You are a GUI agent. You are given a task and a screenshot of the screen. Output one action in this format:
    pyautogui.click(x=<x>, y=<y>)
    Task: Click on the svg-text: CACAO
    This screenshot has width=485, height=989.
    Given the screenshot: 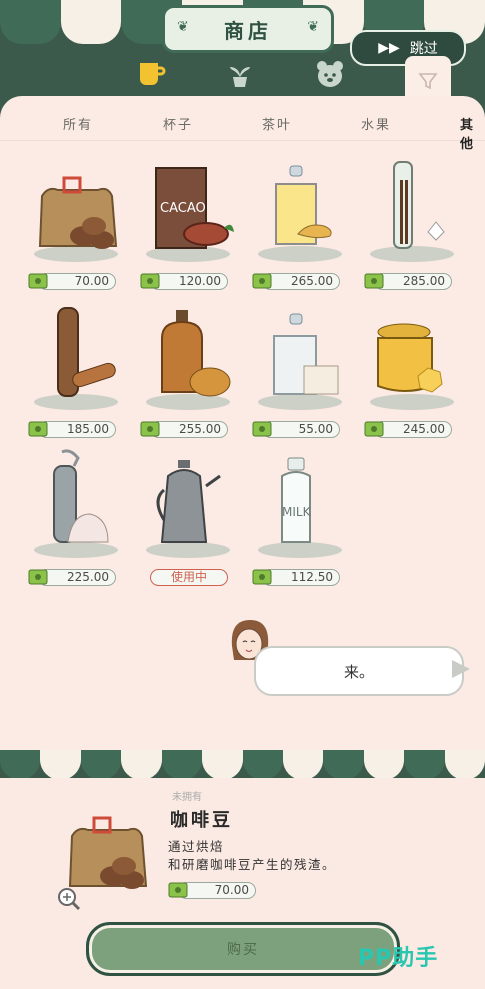 What is the action you would take?
    pyautogui.click(x=183, y=208)
    